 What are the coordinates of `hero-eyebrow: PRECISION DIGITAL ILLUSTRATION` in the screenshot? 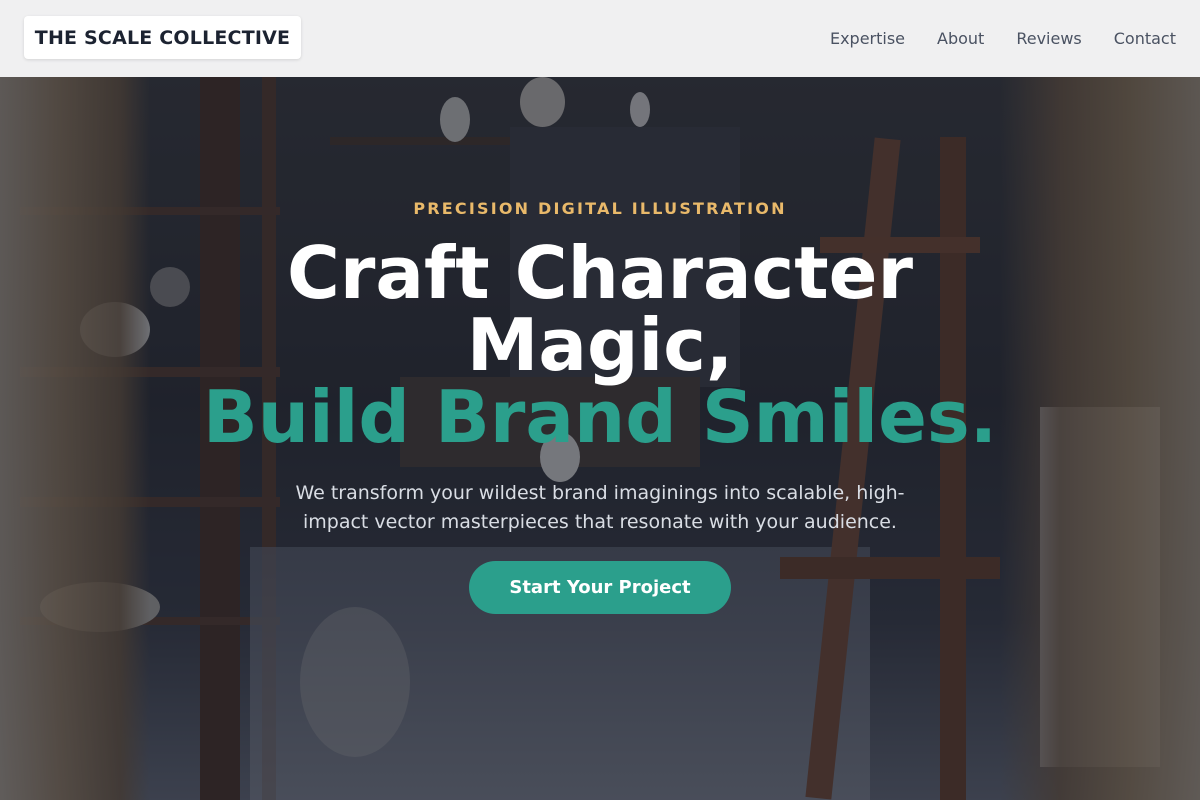 It's located at (600, 208).